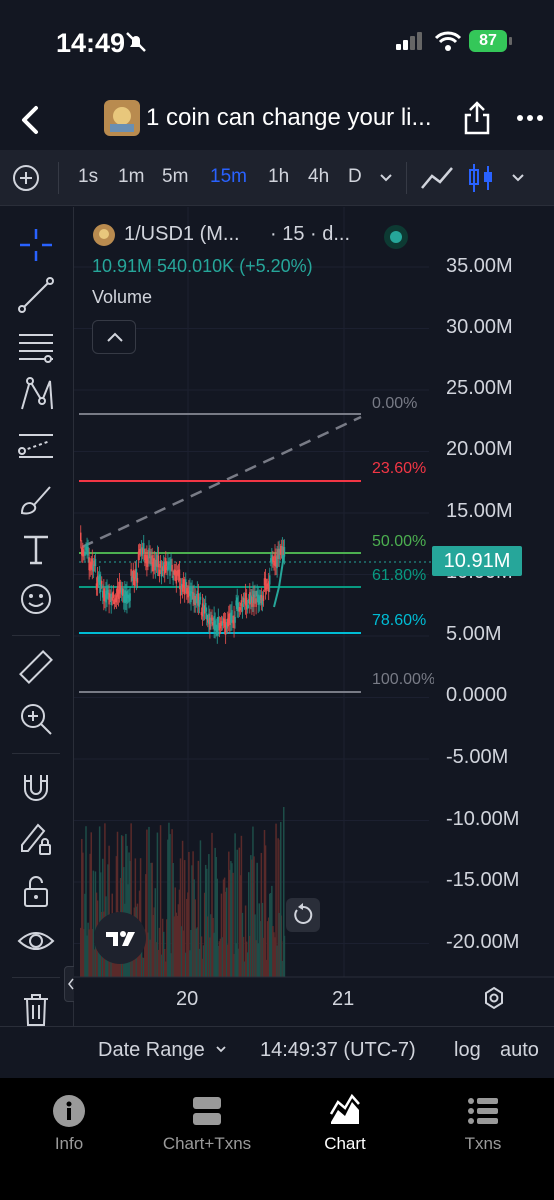 This screenshot has height=1200, width=554. What do you see at coordinates (519, 1050) in the screenshot?
I see `auto-scale-toggle: auto` at bounding box center [519, 1050].